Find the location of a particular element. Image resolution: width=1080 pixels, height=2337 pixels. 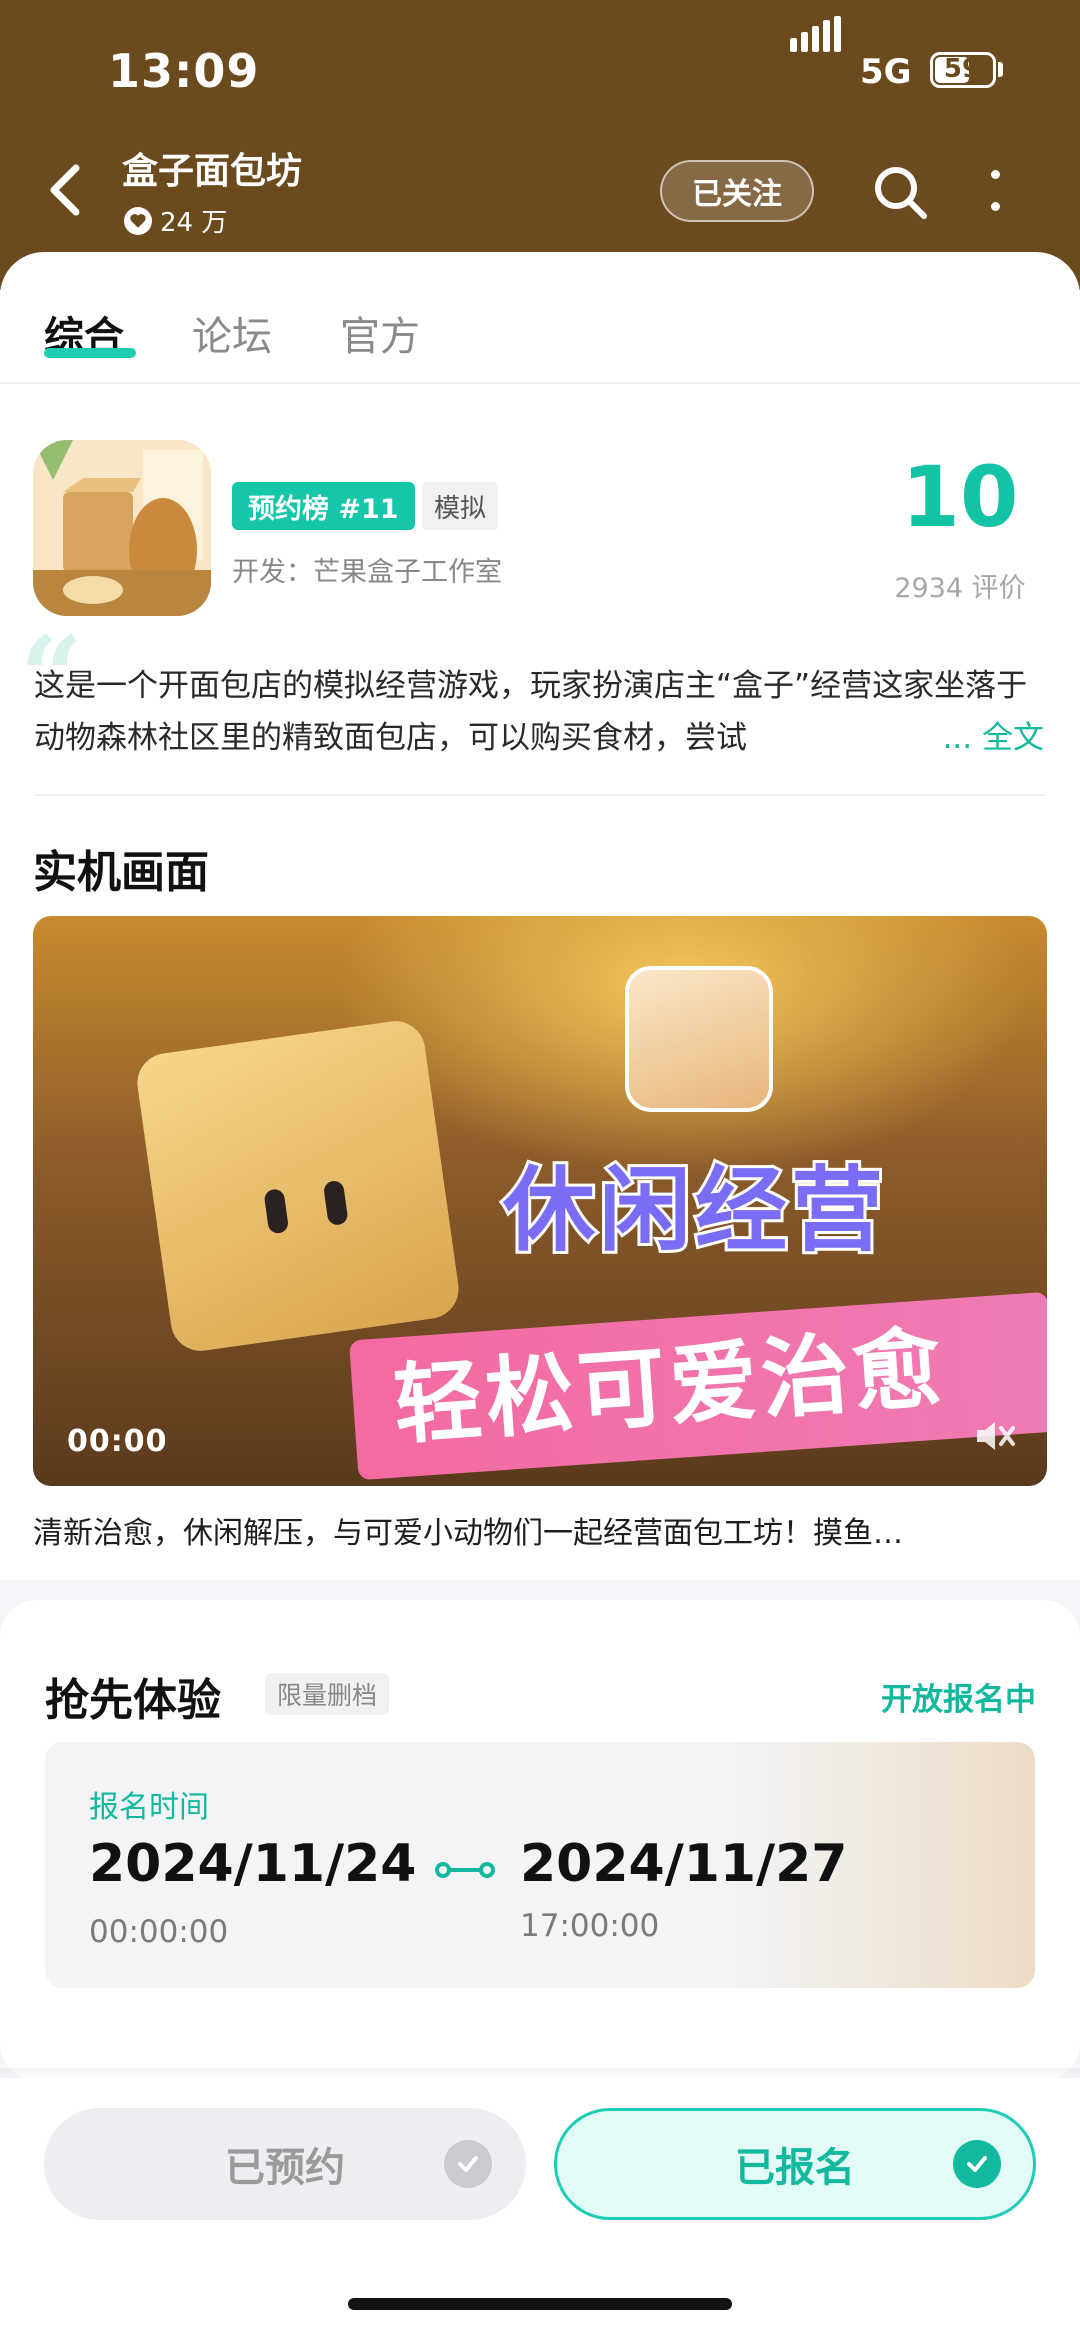

game-icon is located at coordinates (122, 528).